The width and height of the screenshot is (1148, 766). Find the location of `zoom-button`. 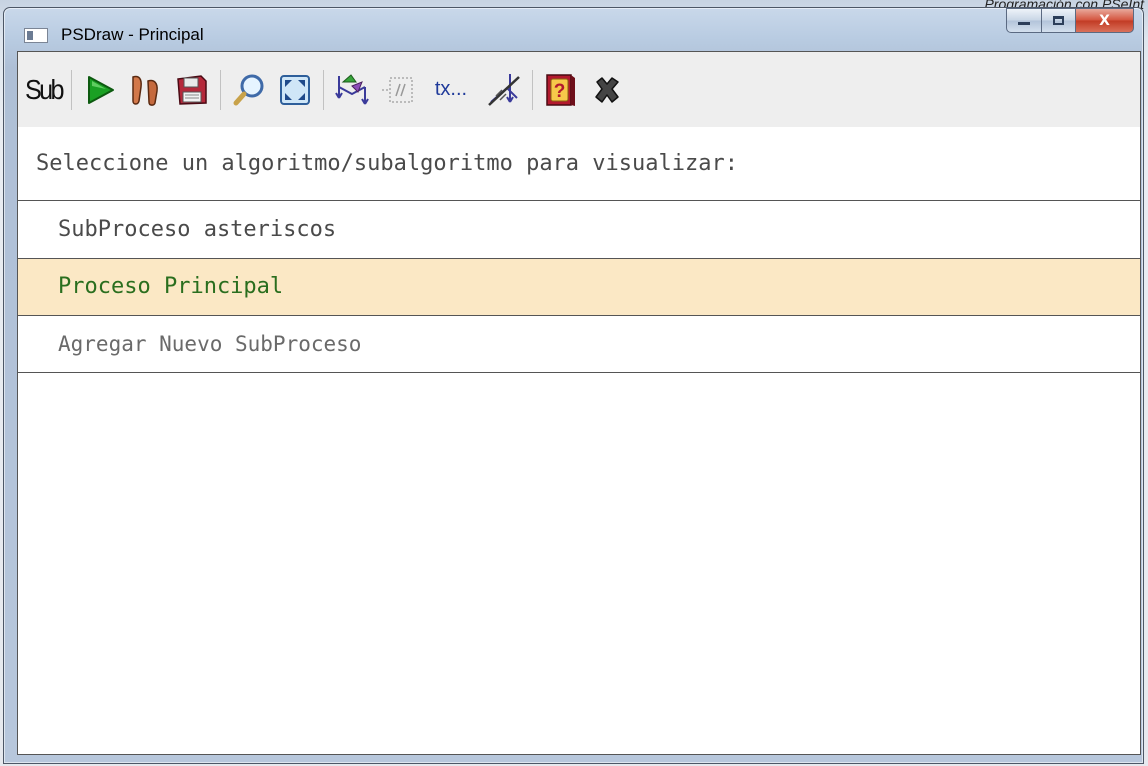

zoom-button is located at coordinates (249, 90).